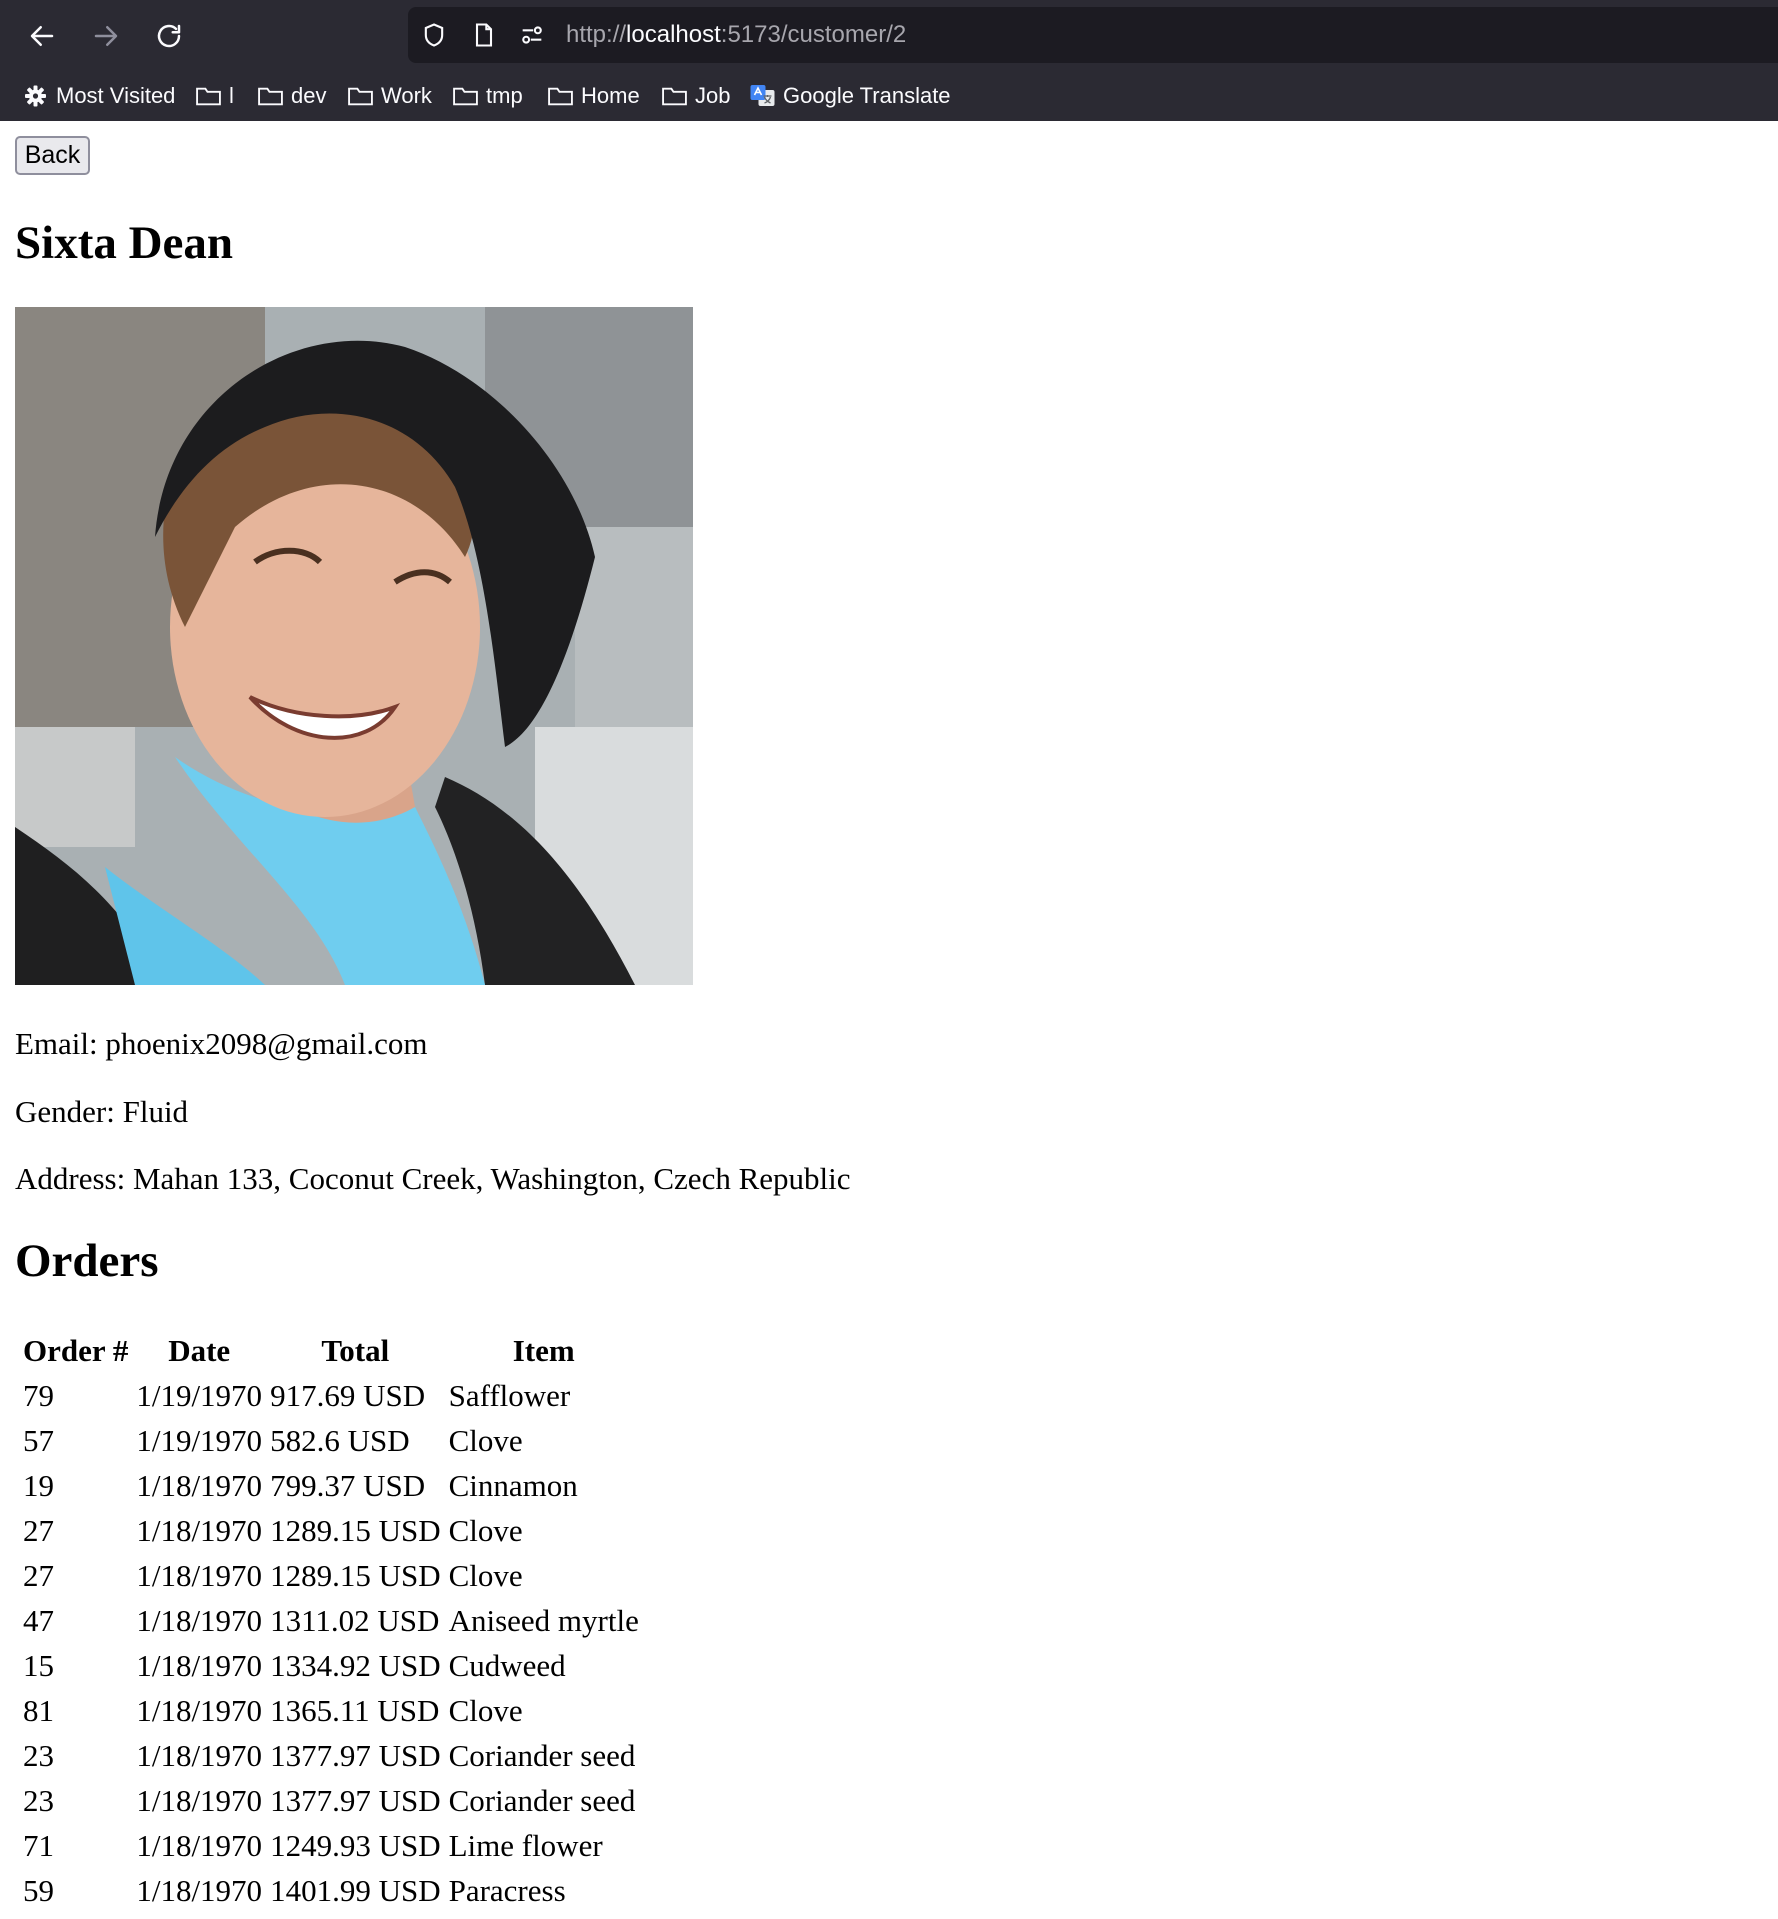 The image size is (1778, 1919). Describe the element at coordinates (42, 36) in the screenshot. I see `back-arrow-icon` at that location.